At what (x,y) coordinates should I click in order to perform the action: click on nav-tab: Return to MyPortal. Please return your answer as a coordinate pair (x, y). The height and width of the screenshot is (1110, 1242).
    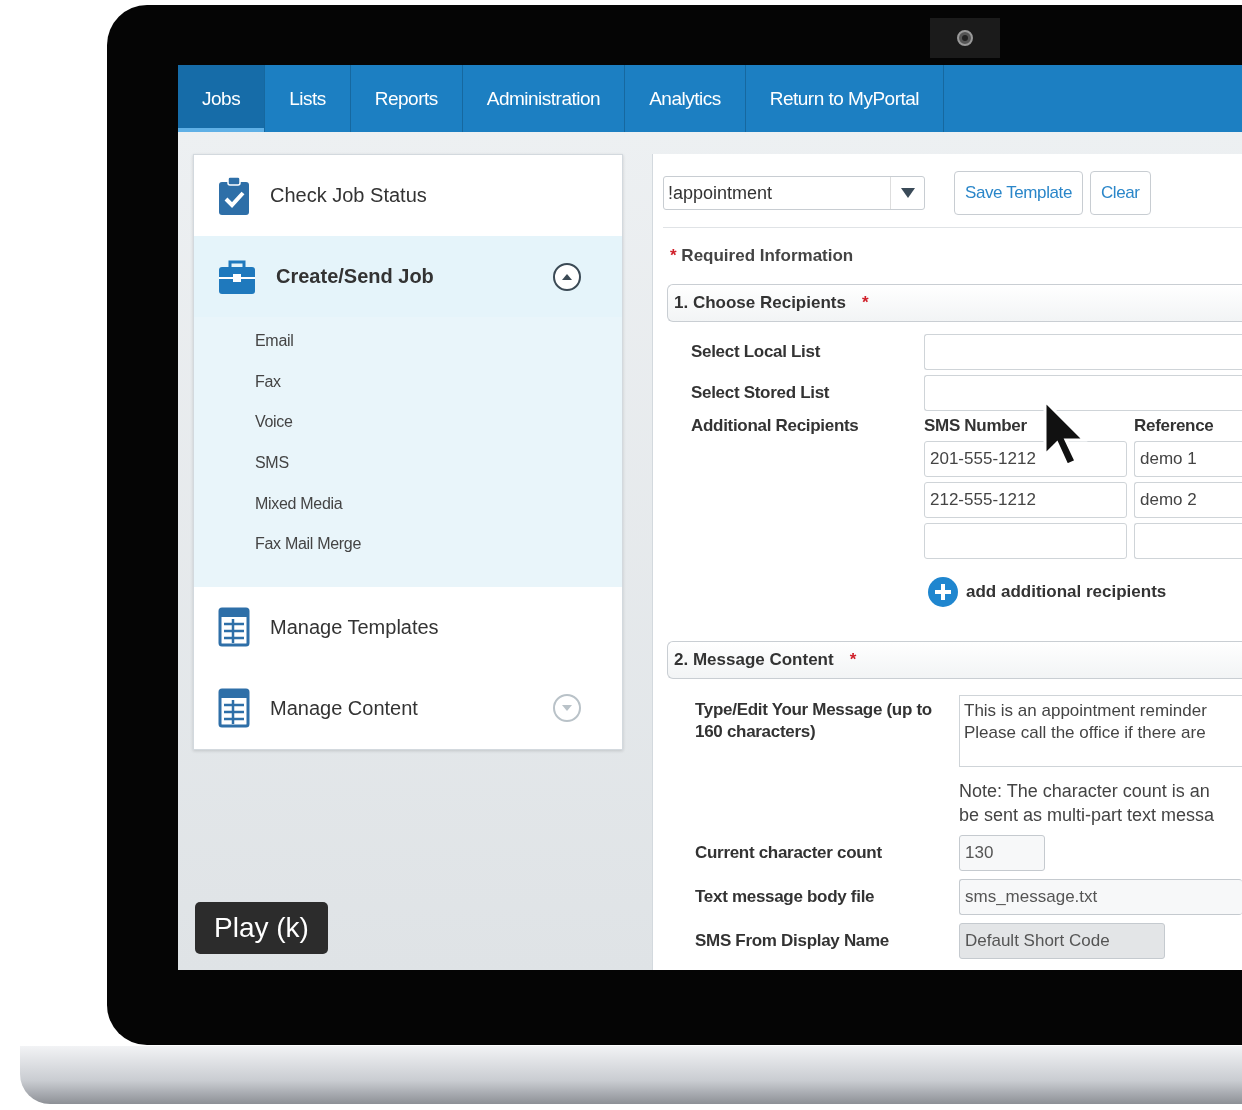
    Looking at the image, I should click on (845, 98).